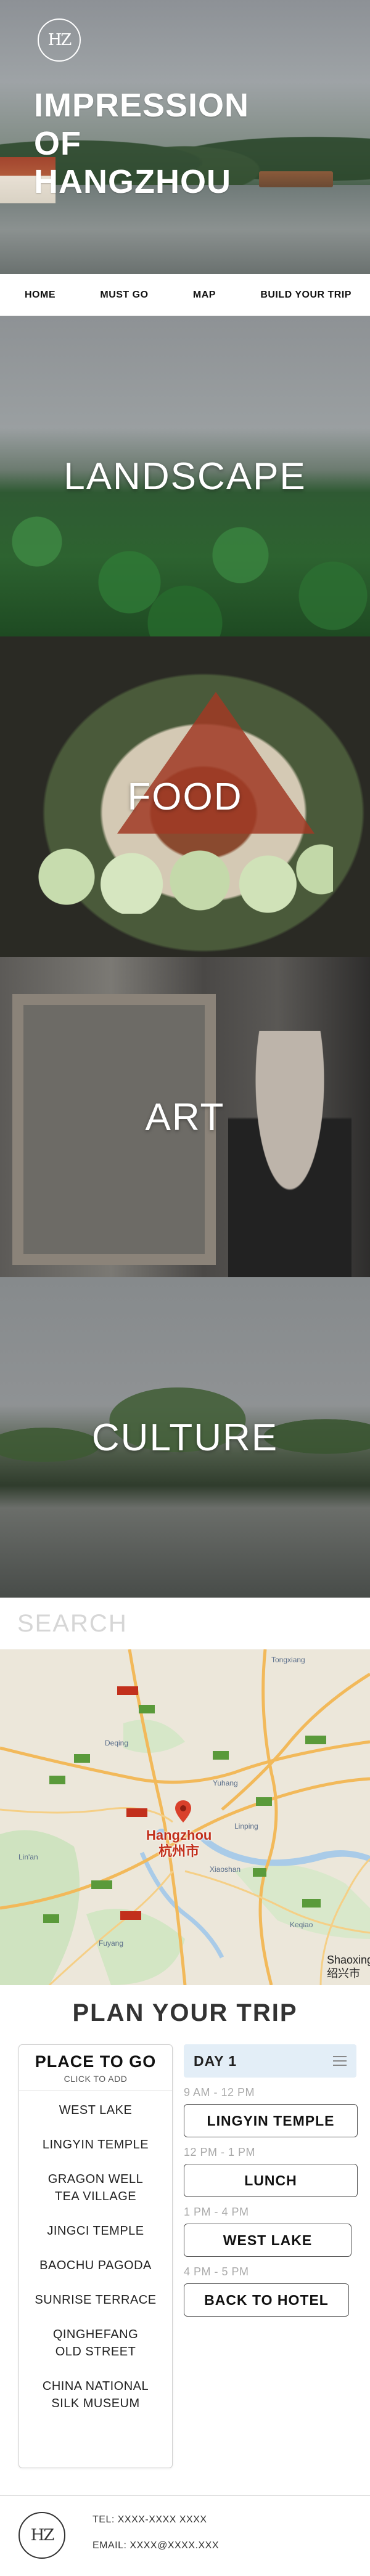 Image resolution: width=370 pixels, height=2576 pixels. What do you see at coordinates (142, 105) in the screenshot?
I see `hero-title-line: IMPRESSION` at bounding box center [142, 105].